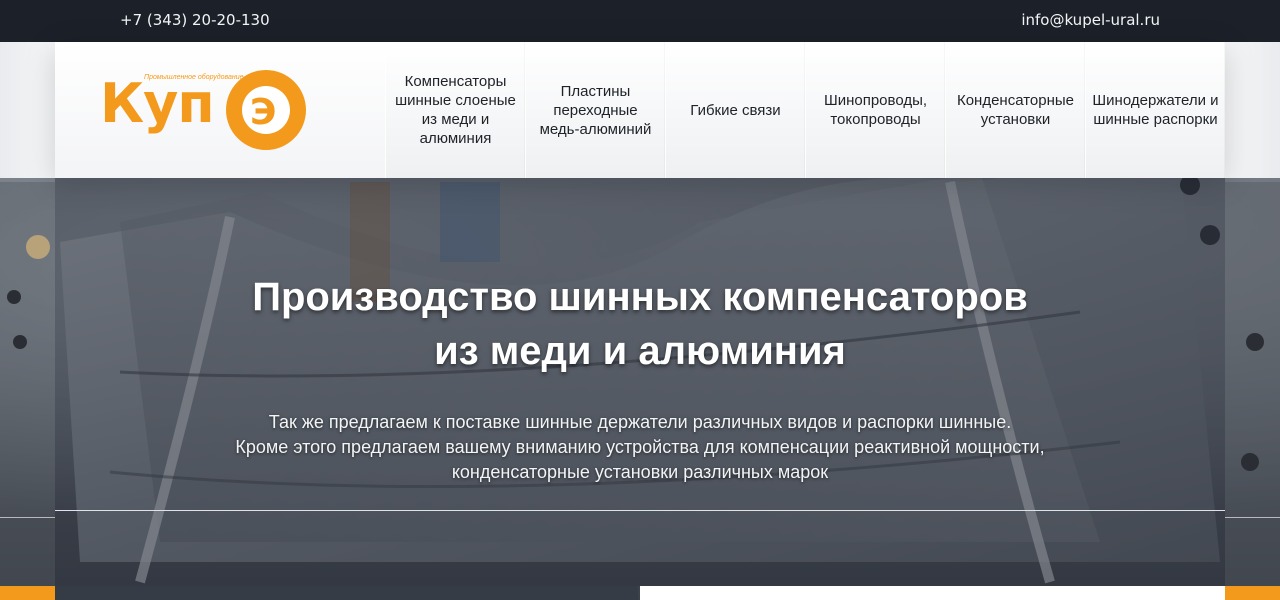 This screenshot has width=1280, height=600. Describe the element at coordinates (194, 77) in the screenshot. I see `logo-tagline: Промышленное оборудование` at that location.